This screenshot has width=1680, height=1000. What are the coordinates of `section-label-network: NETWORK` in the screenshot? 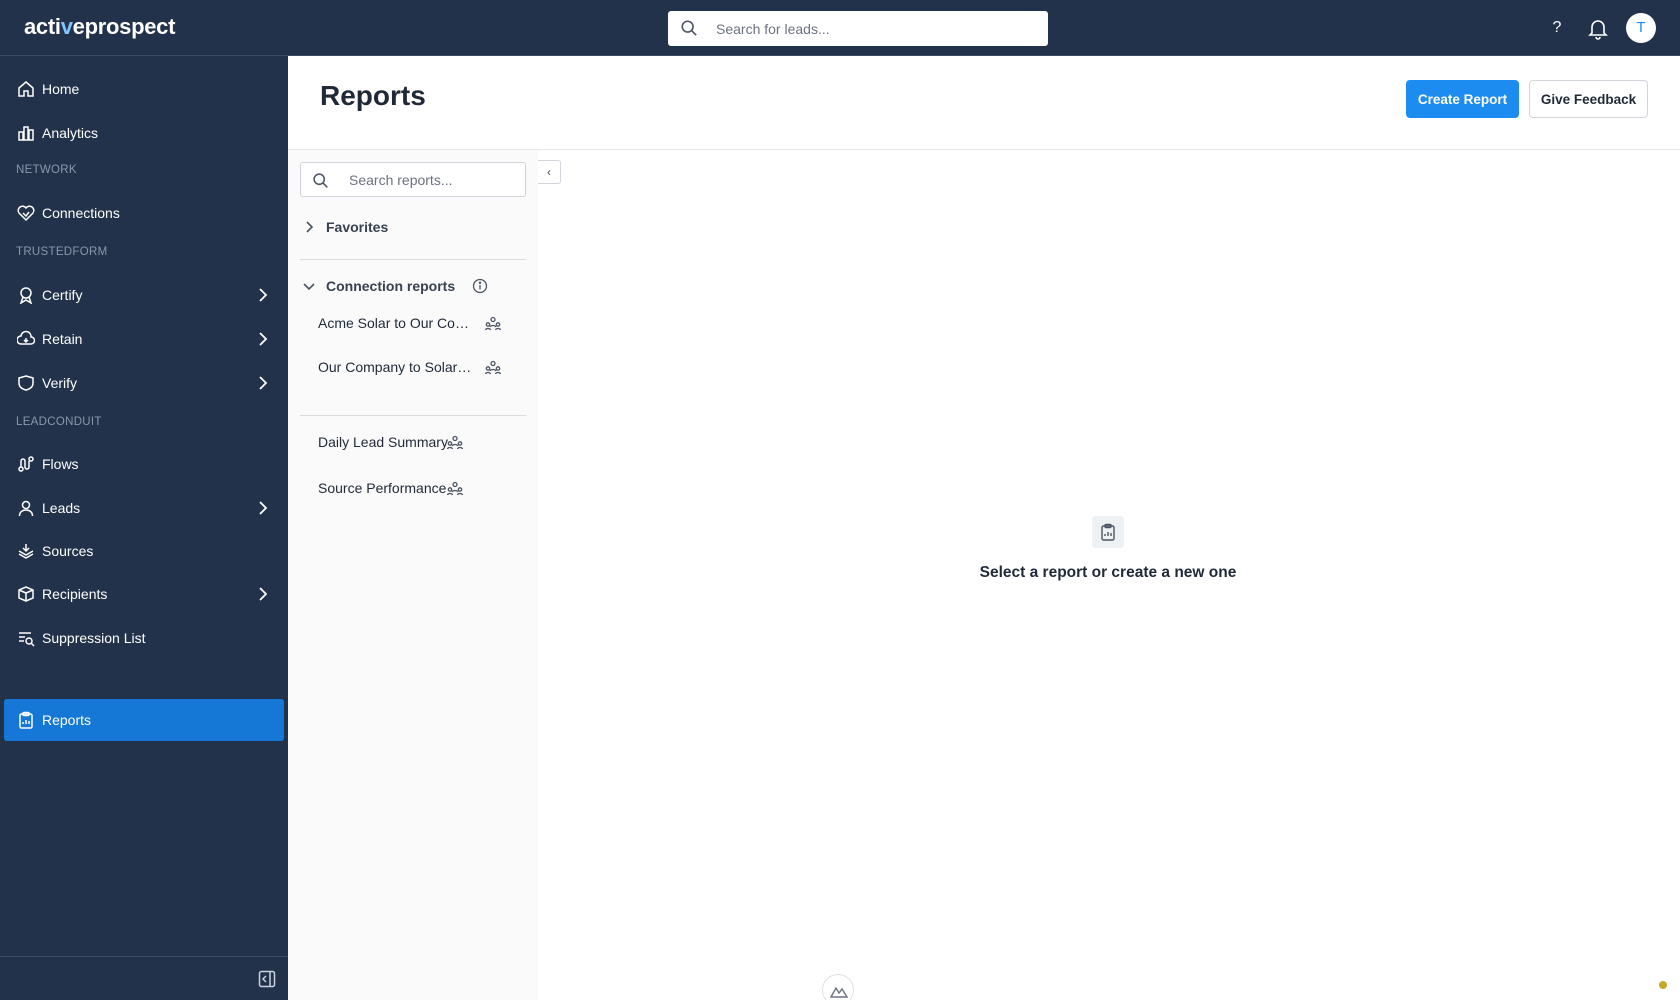 It's located at (46, 170).